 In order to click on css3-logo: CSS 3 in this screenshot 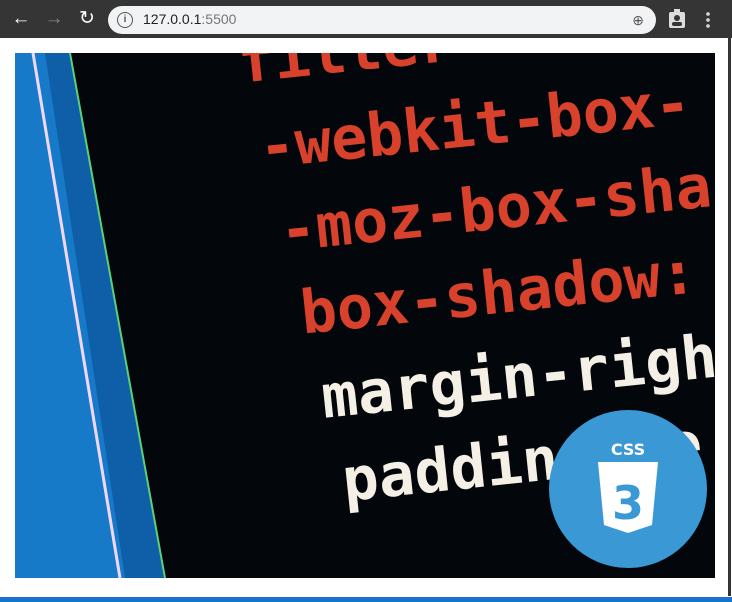, I will do `click(628, 489)`.